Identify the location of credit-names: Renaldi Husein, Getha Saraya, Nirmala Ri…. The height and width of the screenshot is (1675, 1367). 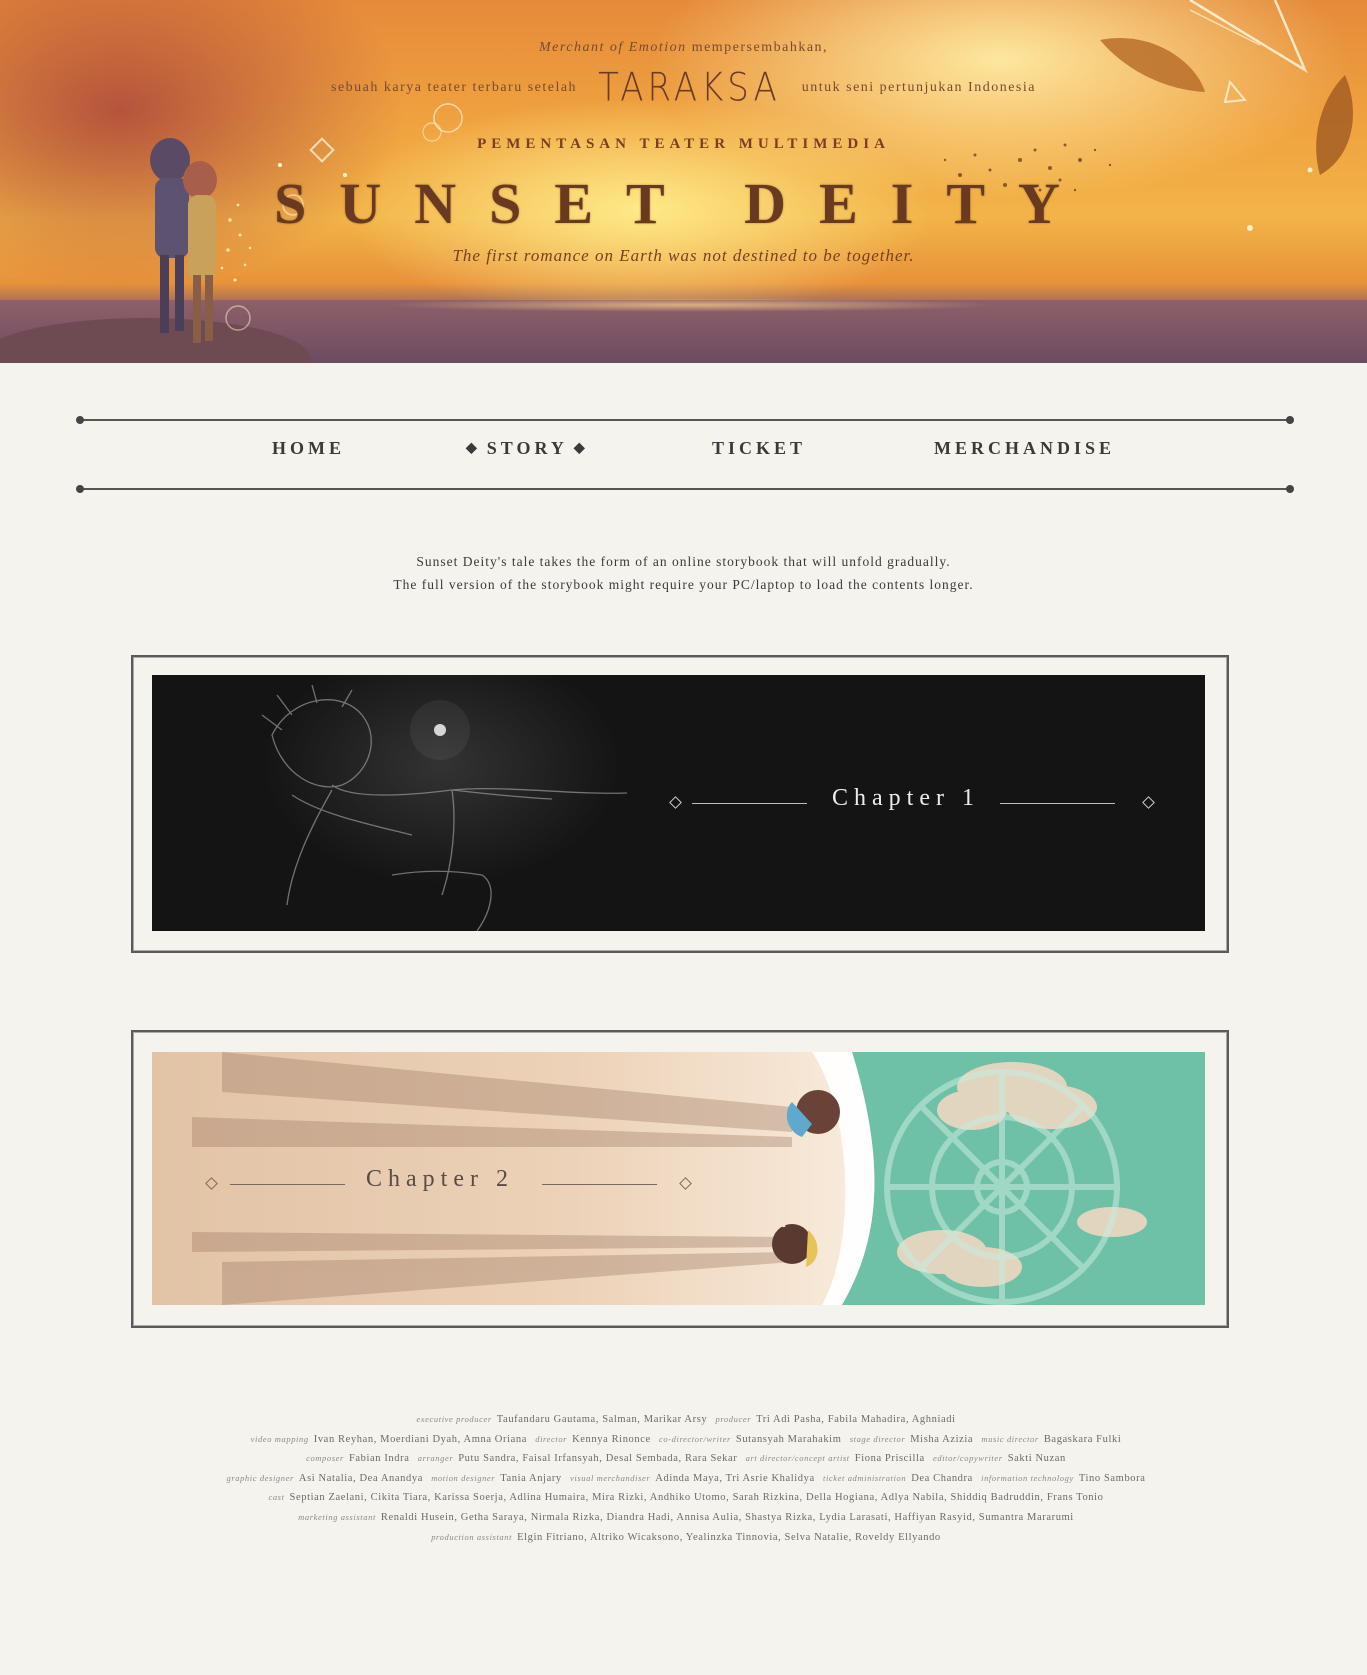
(727, 1517).